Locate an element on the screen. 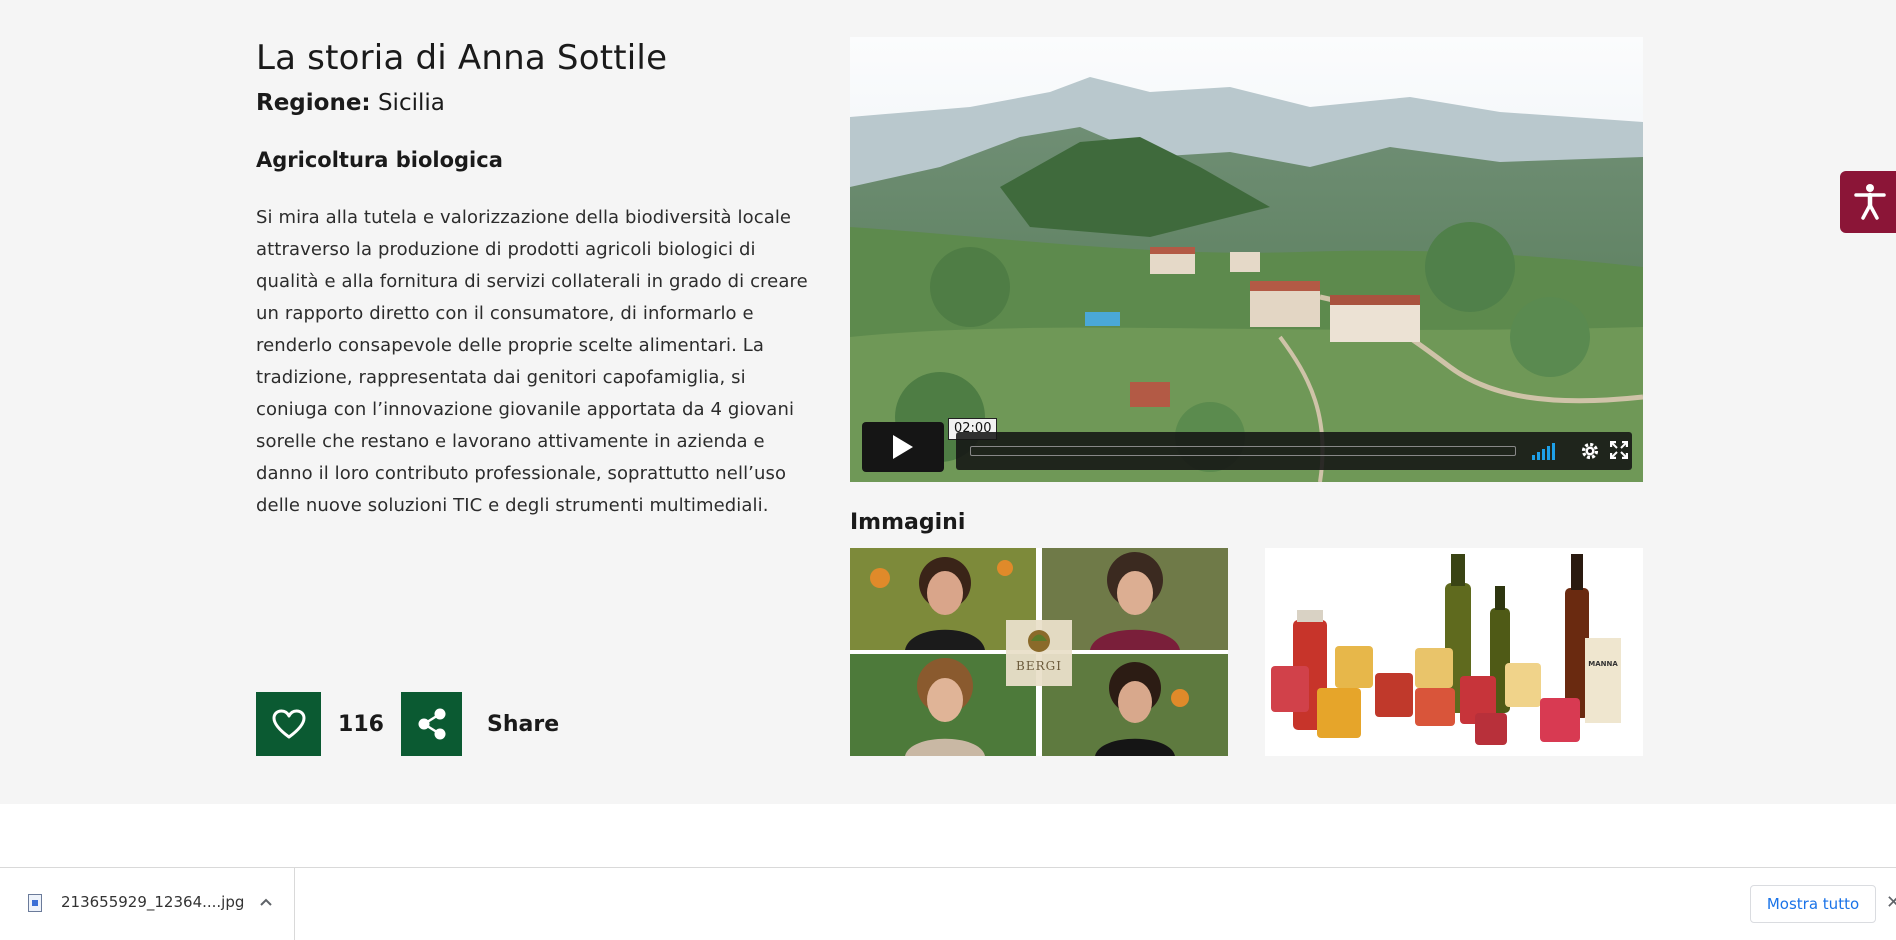 The image size is (1896, 940). like-button is located at coordinates (288, 724).